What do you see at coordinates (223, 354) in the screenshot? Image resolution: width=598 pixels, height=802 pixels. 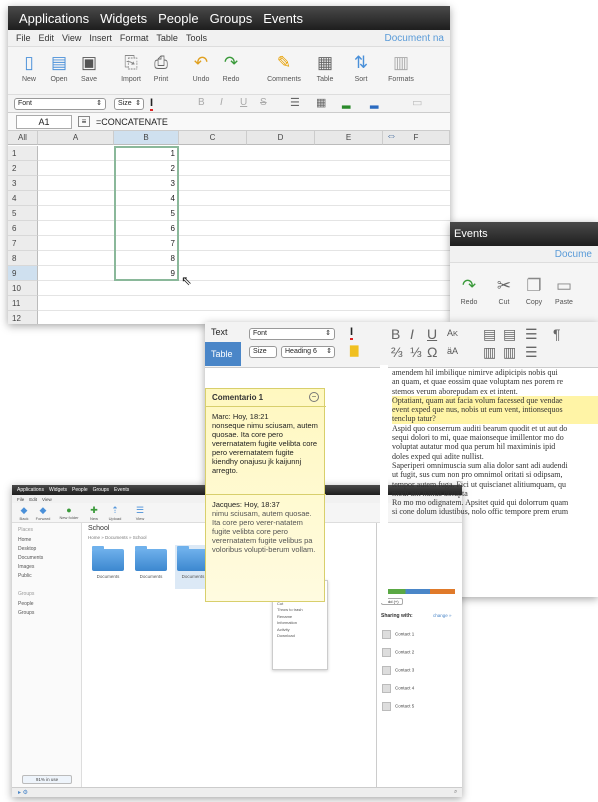 I see `tab-table: Table` at bounding box center [223, 354].